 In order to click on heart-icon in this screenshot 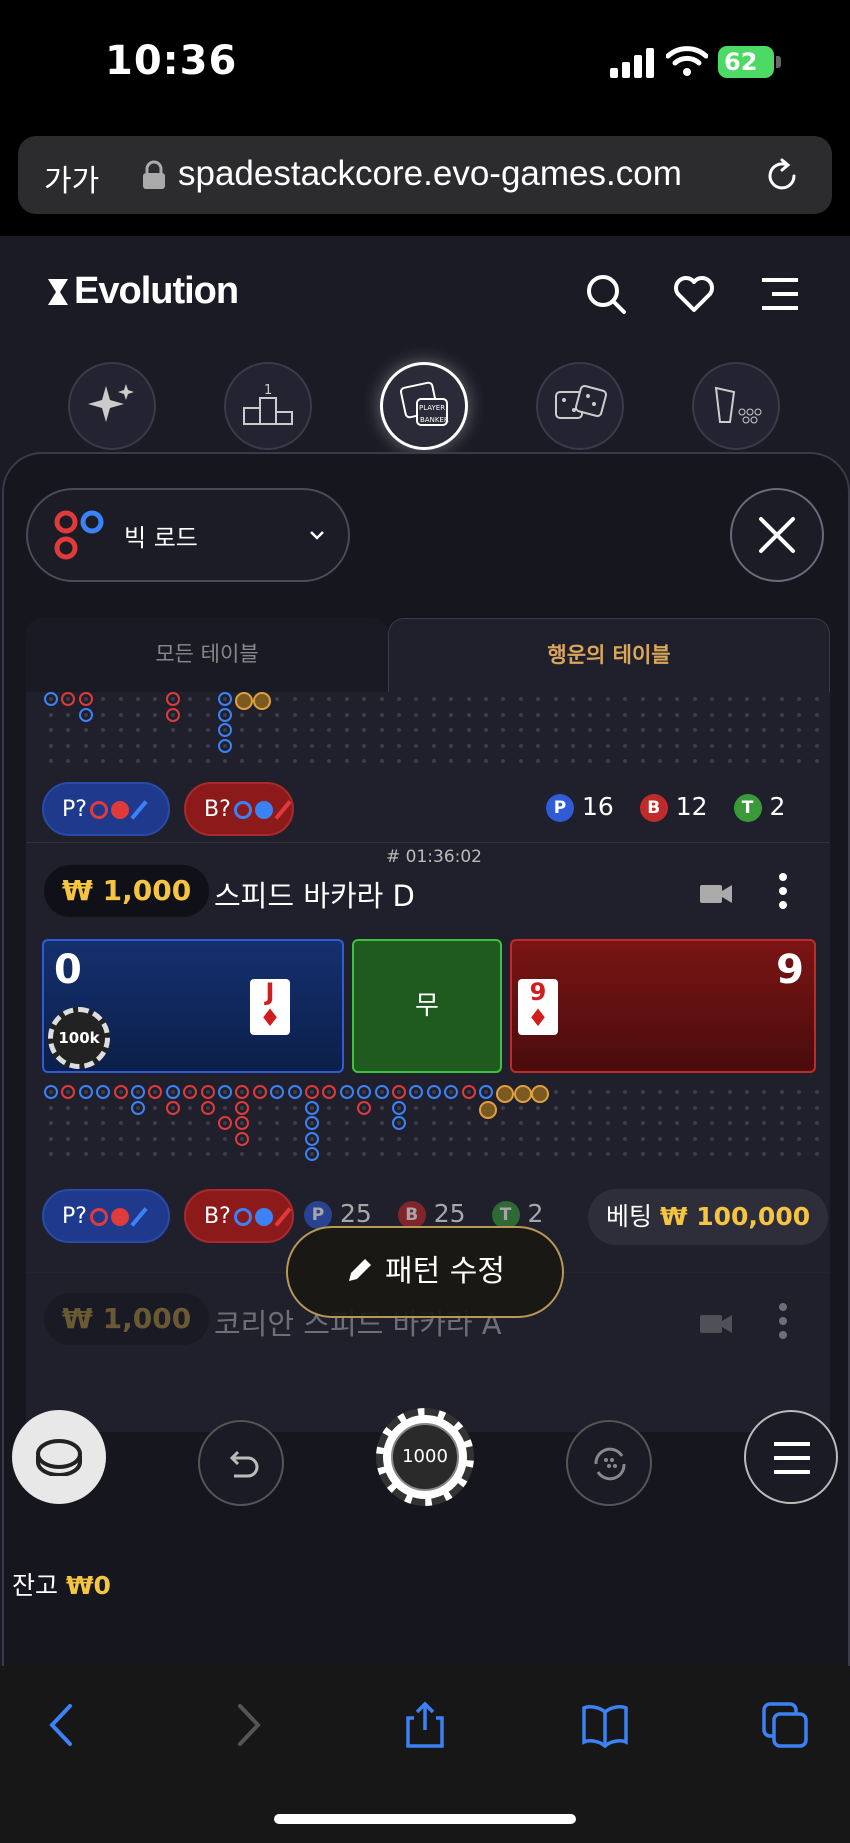, I will do `click(694, 294)`.